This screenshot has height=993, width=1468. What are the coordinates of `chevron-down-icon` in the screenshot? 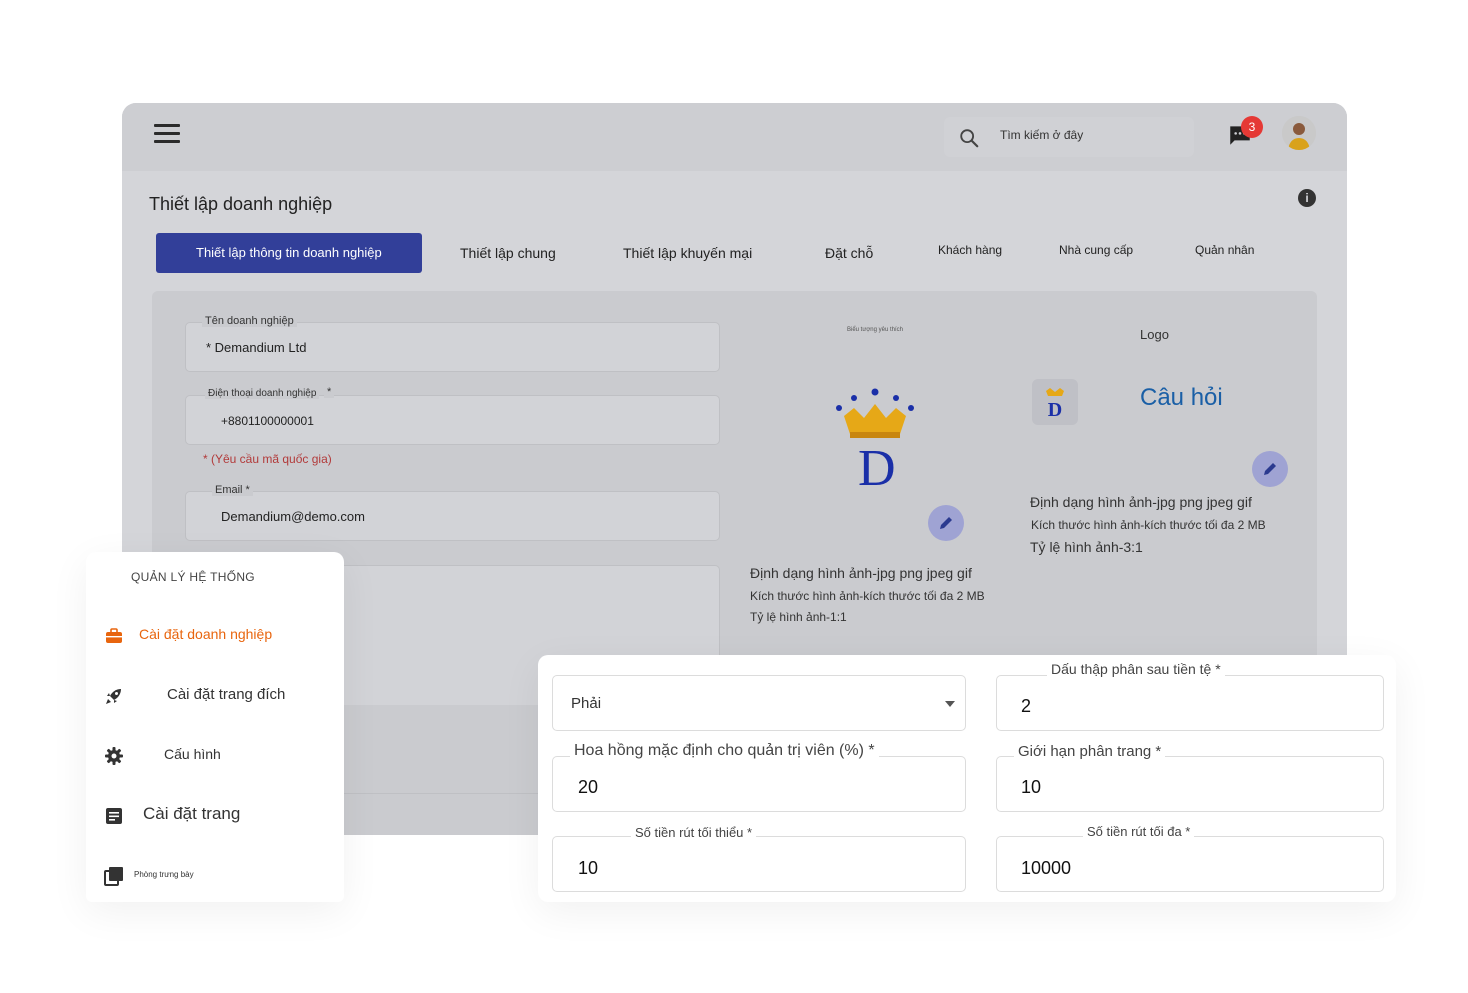 It's located at (950, 704).